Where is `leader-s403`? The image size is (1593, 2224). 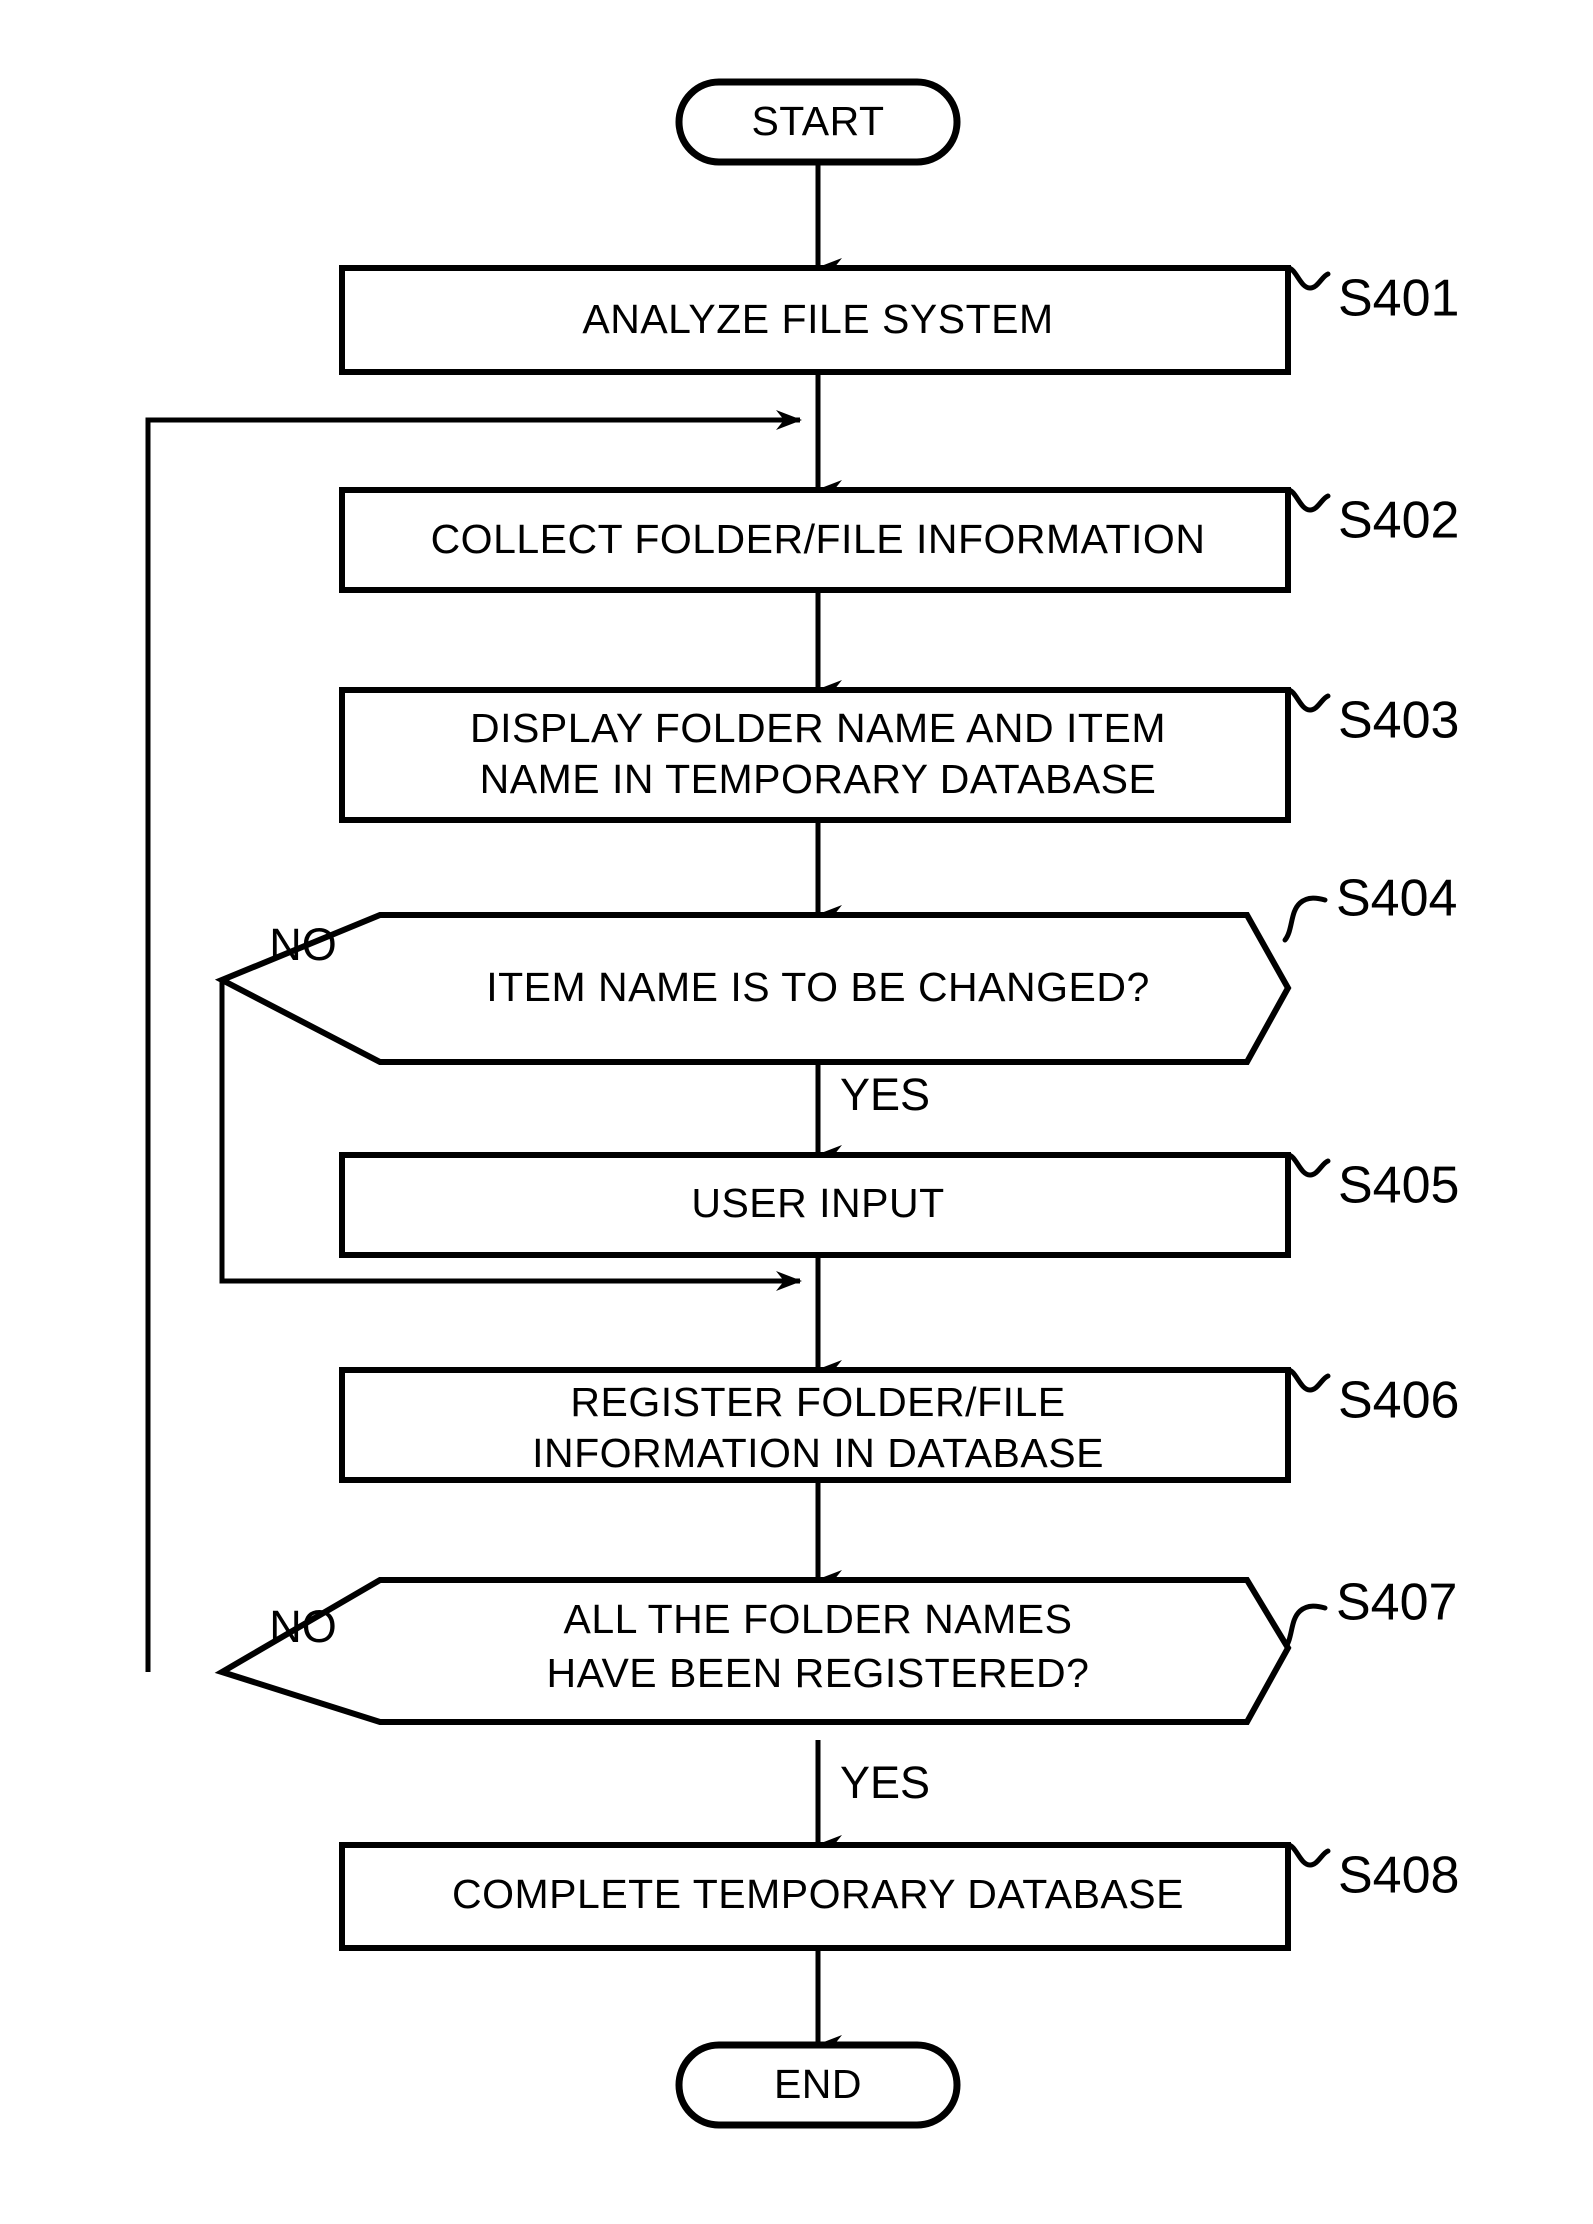 leader-s403 is located at coordinates (1308, 700).